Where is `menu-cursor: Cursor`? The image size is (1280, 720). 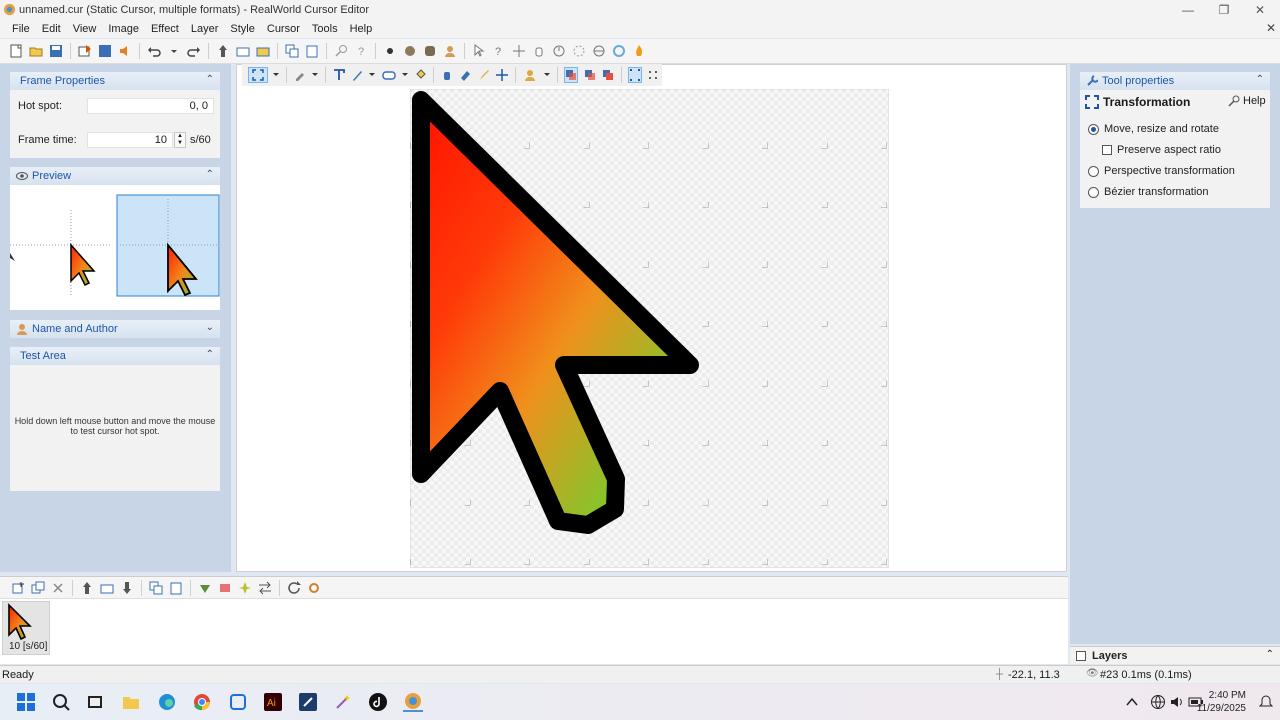
menu-cursor: Cursor is located at coordinates (283, 29).